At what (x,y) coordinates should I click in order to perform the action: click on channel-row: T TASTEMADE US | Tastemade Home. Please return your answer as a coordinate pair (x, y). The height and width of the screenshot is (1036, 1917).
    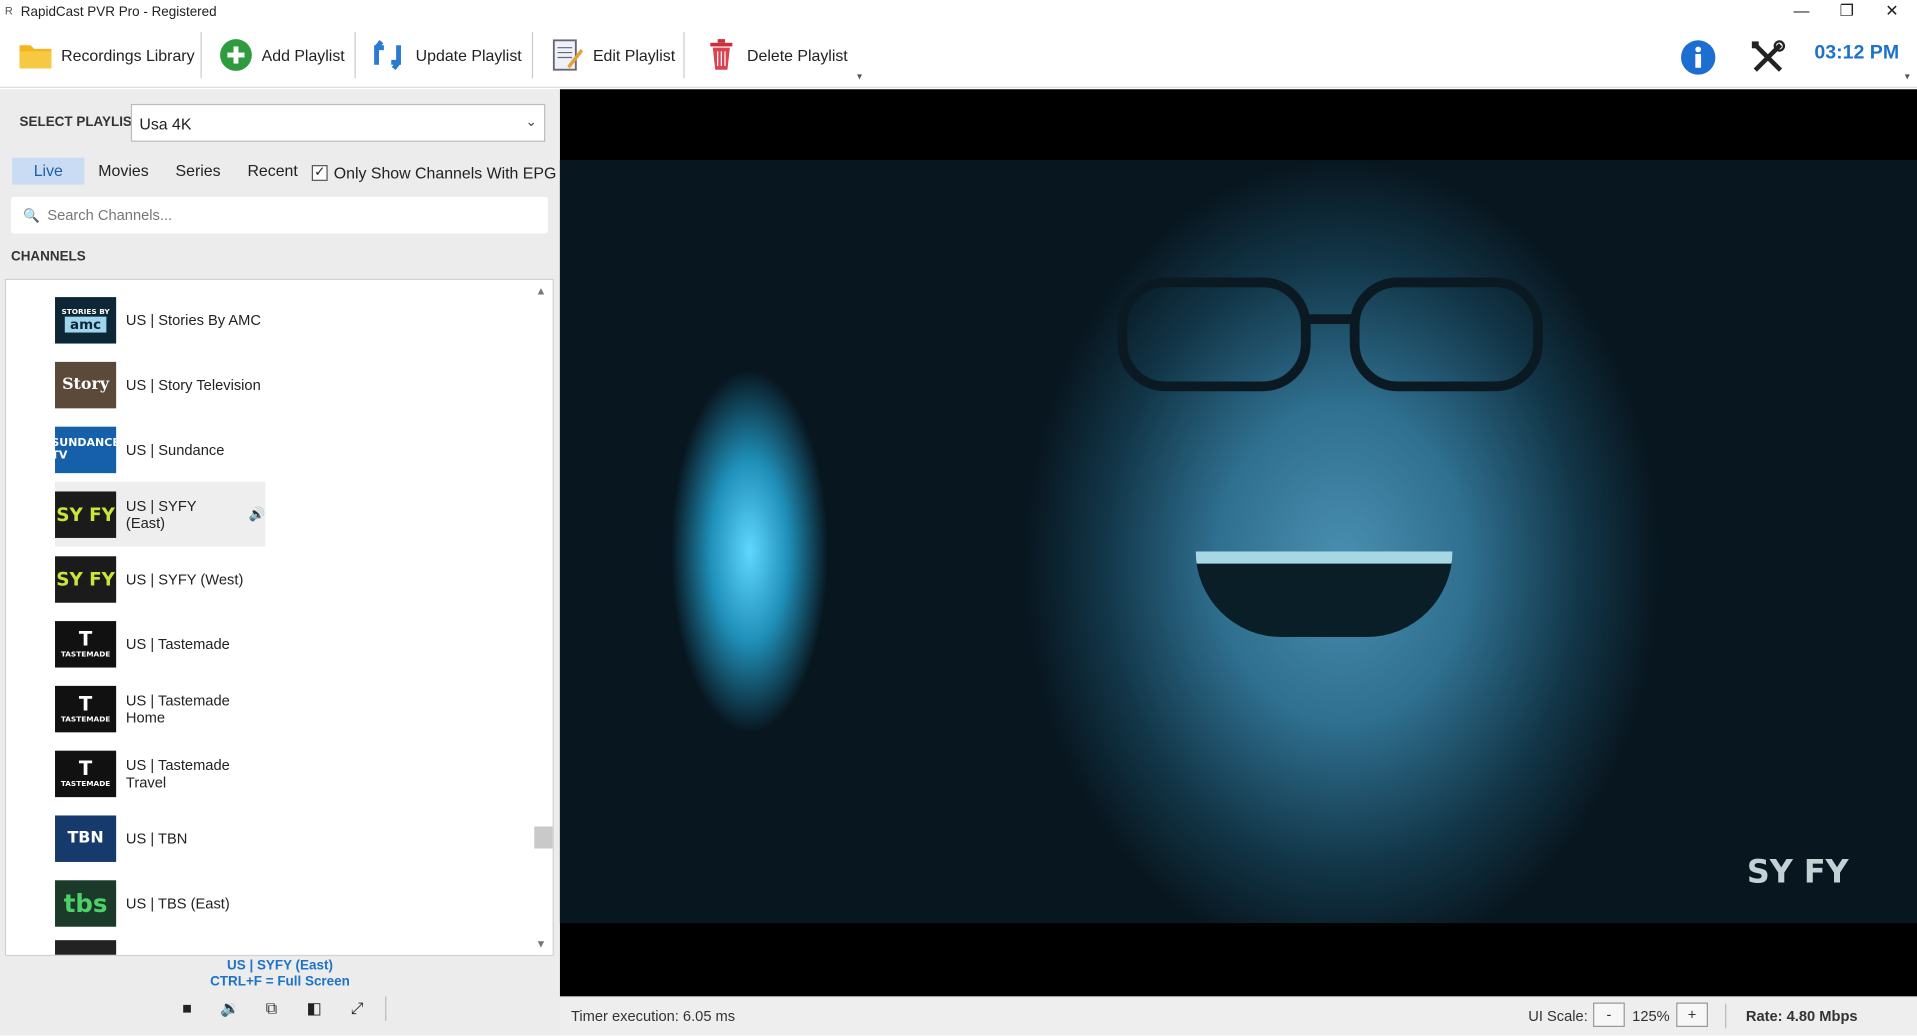
    Looking at the image, I should click on (160, 708).